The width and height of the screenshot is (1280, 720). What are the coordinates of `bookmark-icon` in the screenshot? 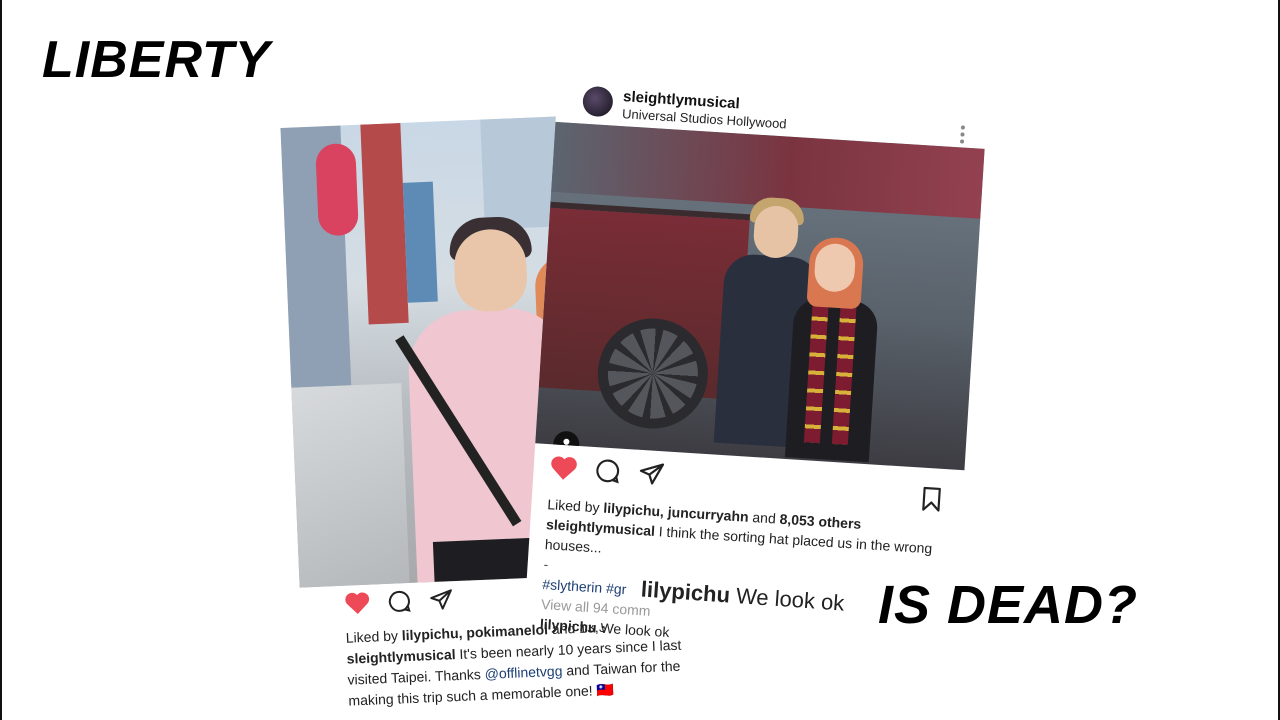 It's located at (931, 502).